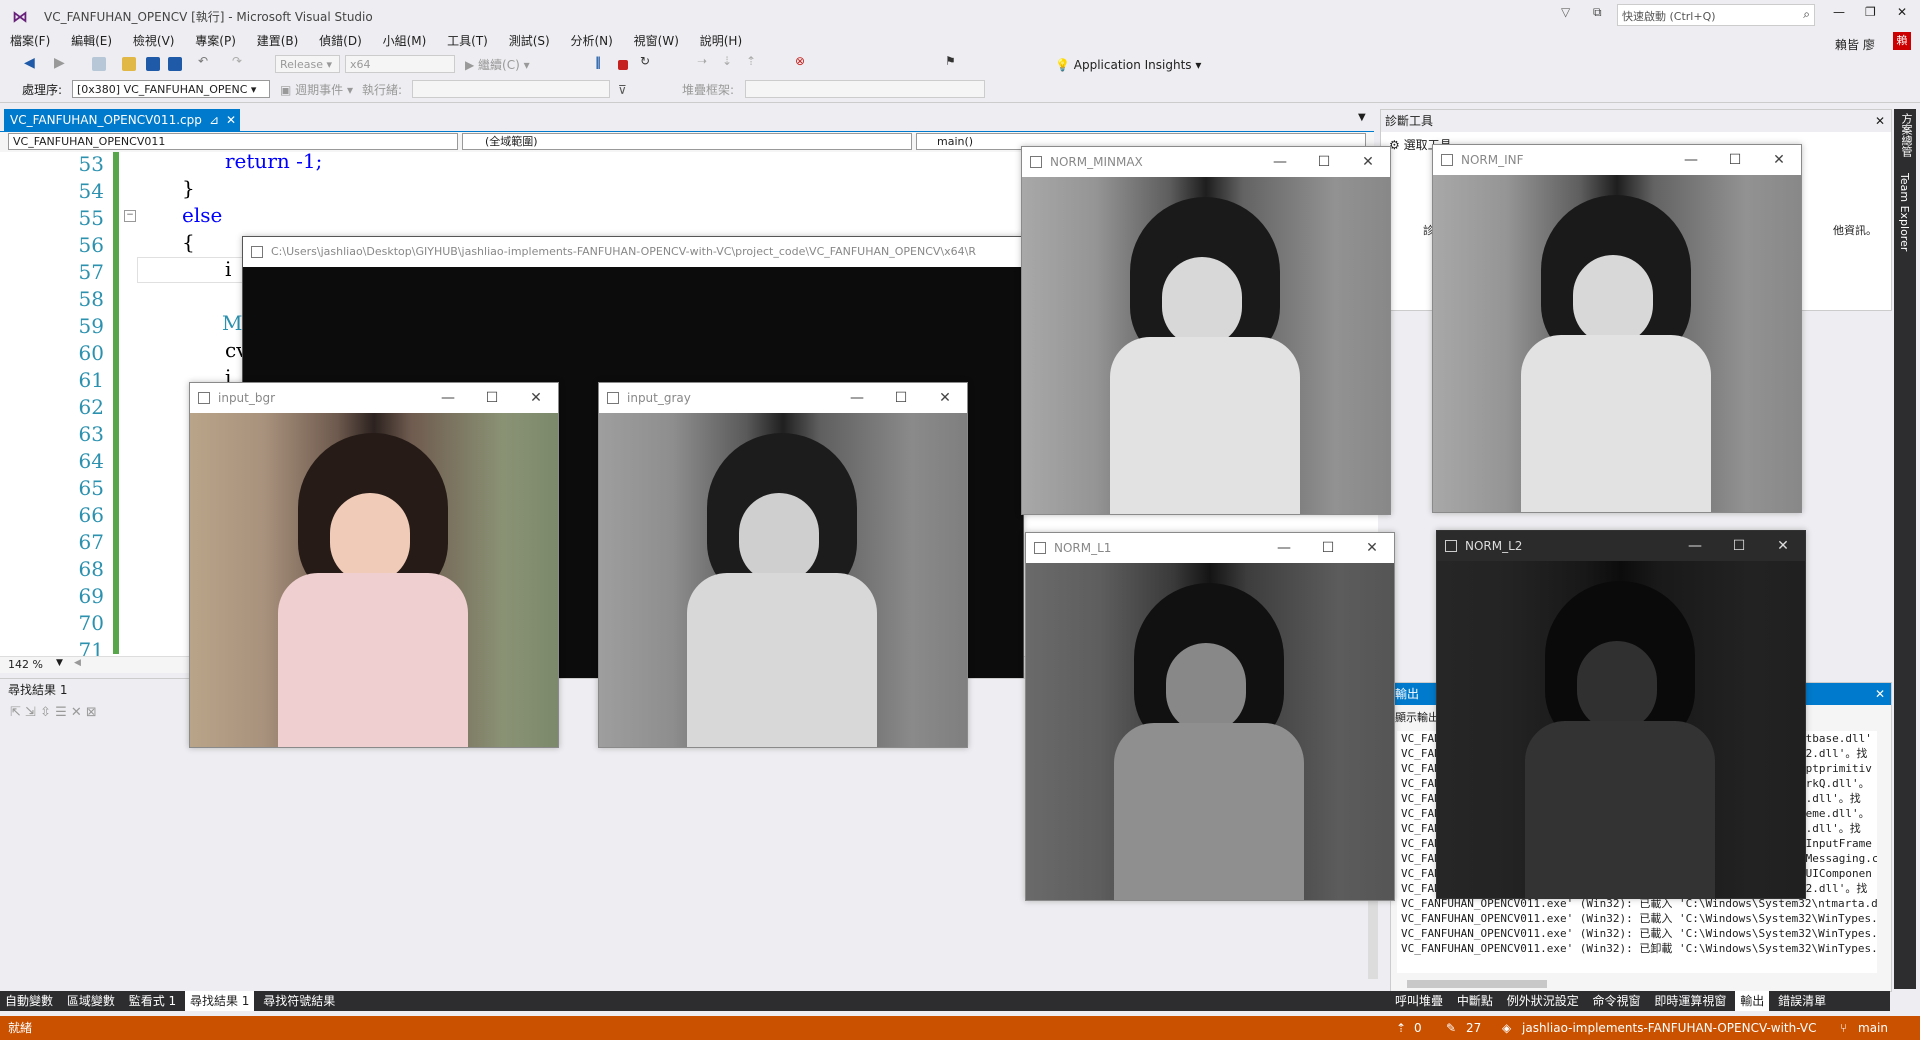  Describe the element at coordinates (205, 61) in the screenshot. I see `undo-icon: ↶` at that location.